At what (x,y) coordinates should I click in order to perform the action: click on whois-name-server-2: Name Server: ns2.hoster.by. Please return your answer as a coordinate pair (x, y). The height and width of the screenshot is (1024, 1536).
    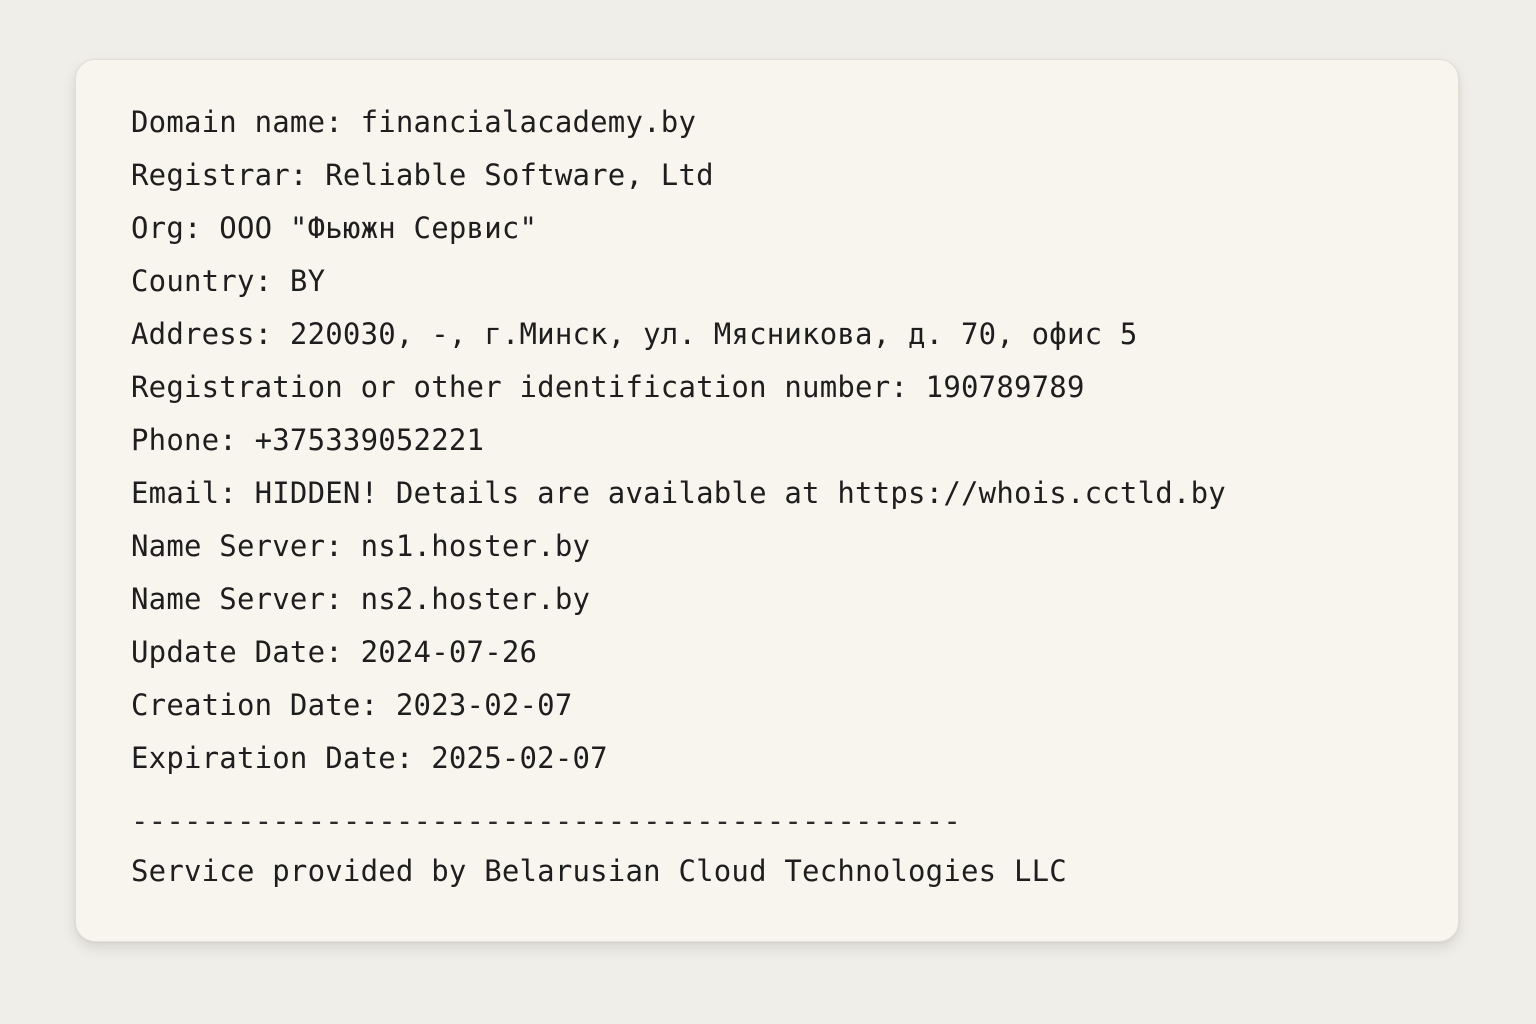
    Looking at the image, I should click on (361, 599).